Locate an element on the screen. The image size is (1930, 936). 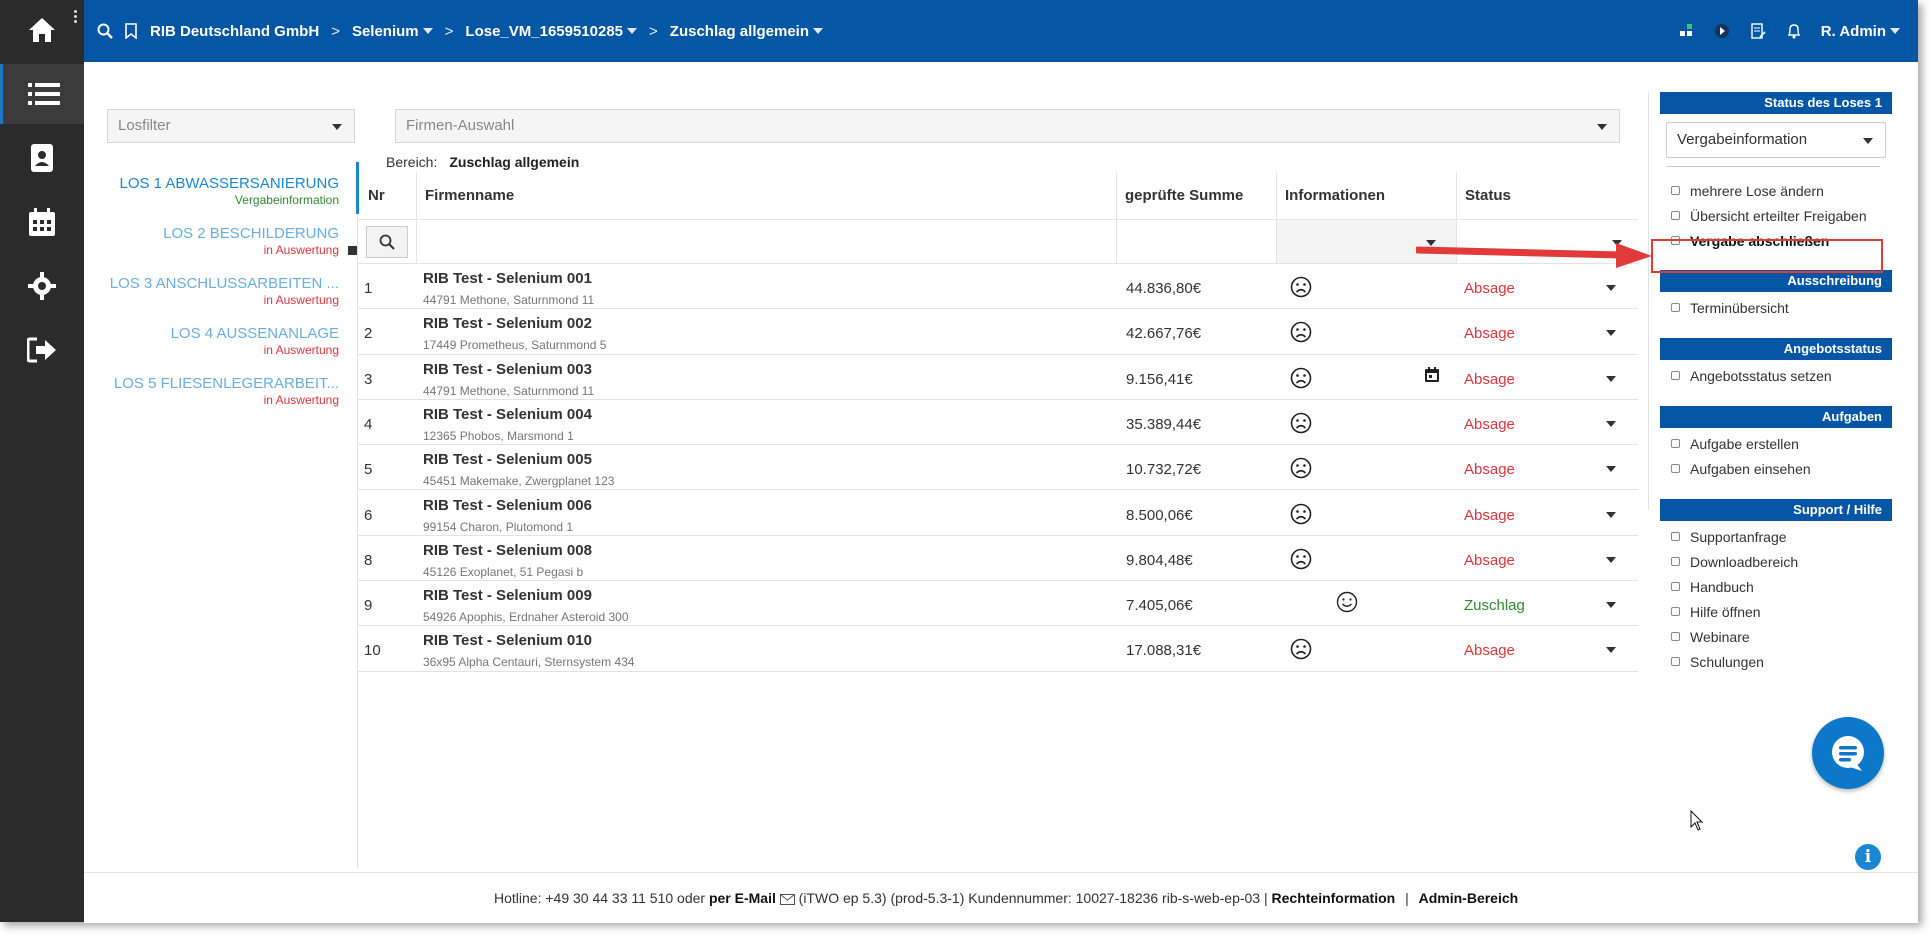
list-icon is located at coordinates (42, 94).